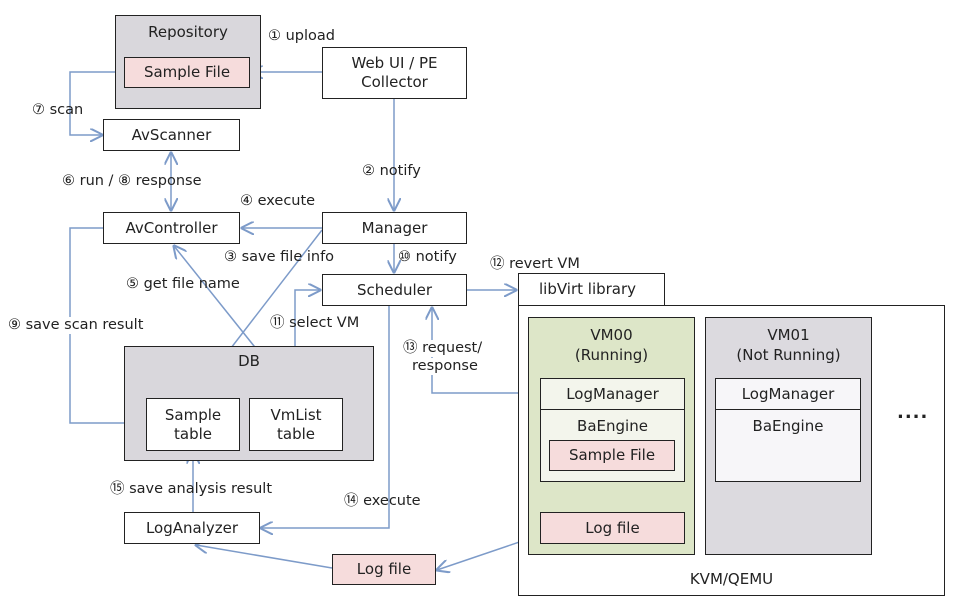 The image size is (956, 606). What do you see at coordinates (535, 264) in the screenshot?
I see `label-revert-vm: ⑫ revert VM` at bounding box center [535, 264].